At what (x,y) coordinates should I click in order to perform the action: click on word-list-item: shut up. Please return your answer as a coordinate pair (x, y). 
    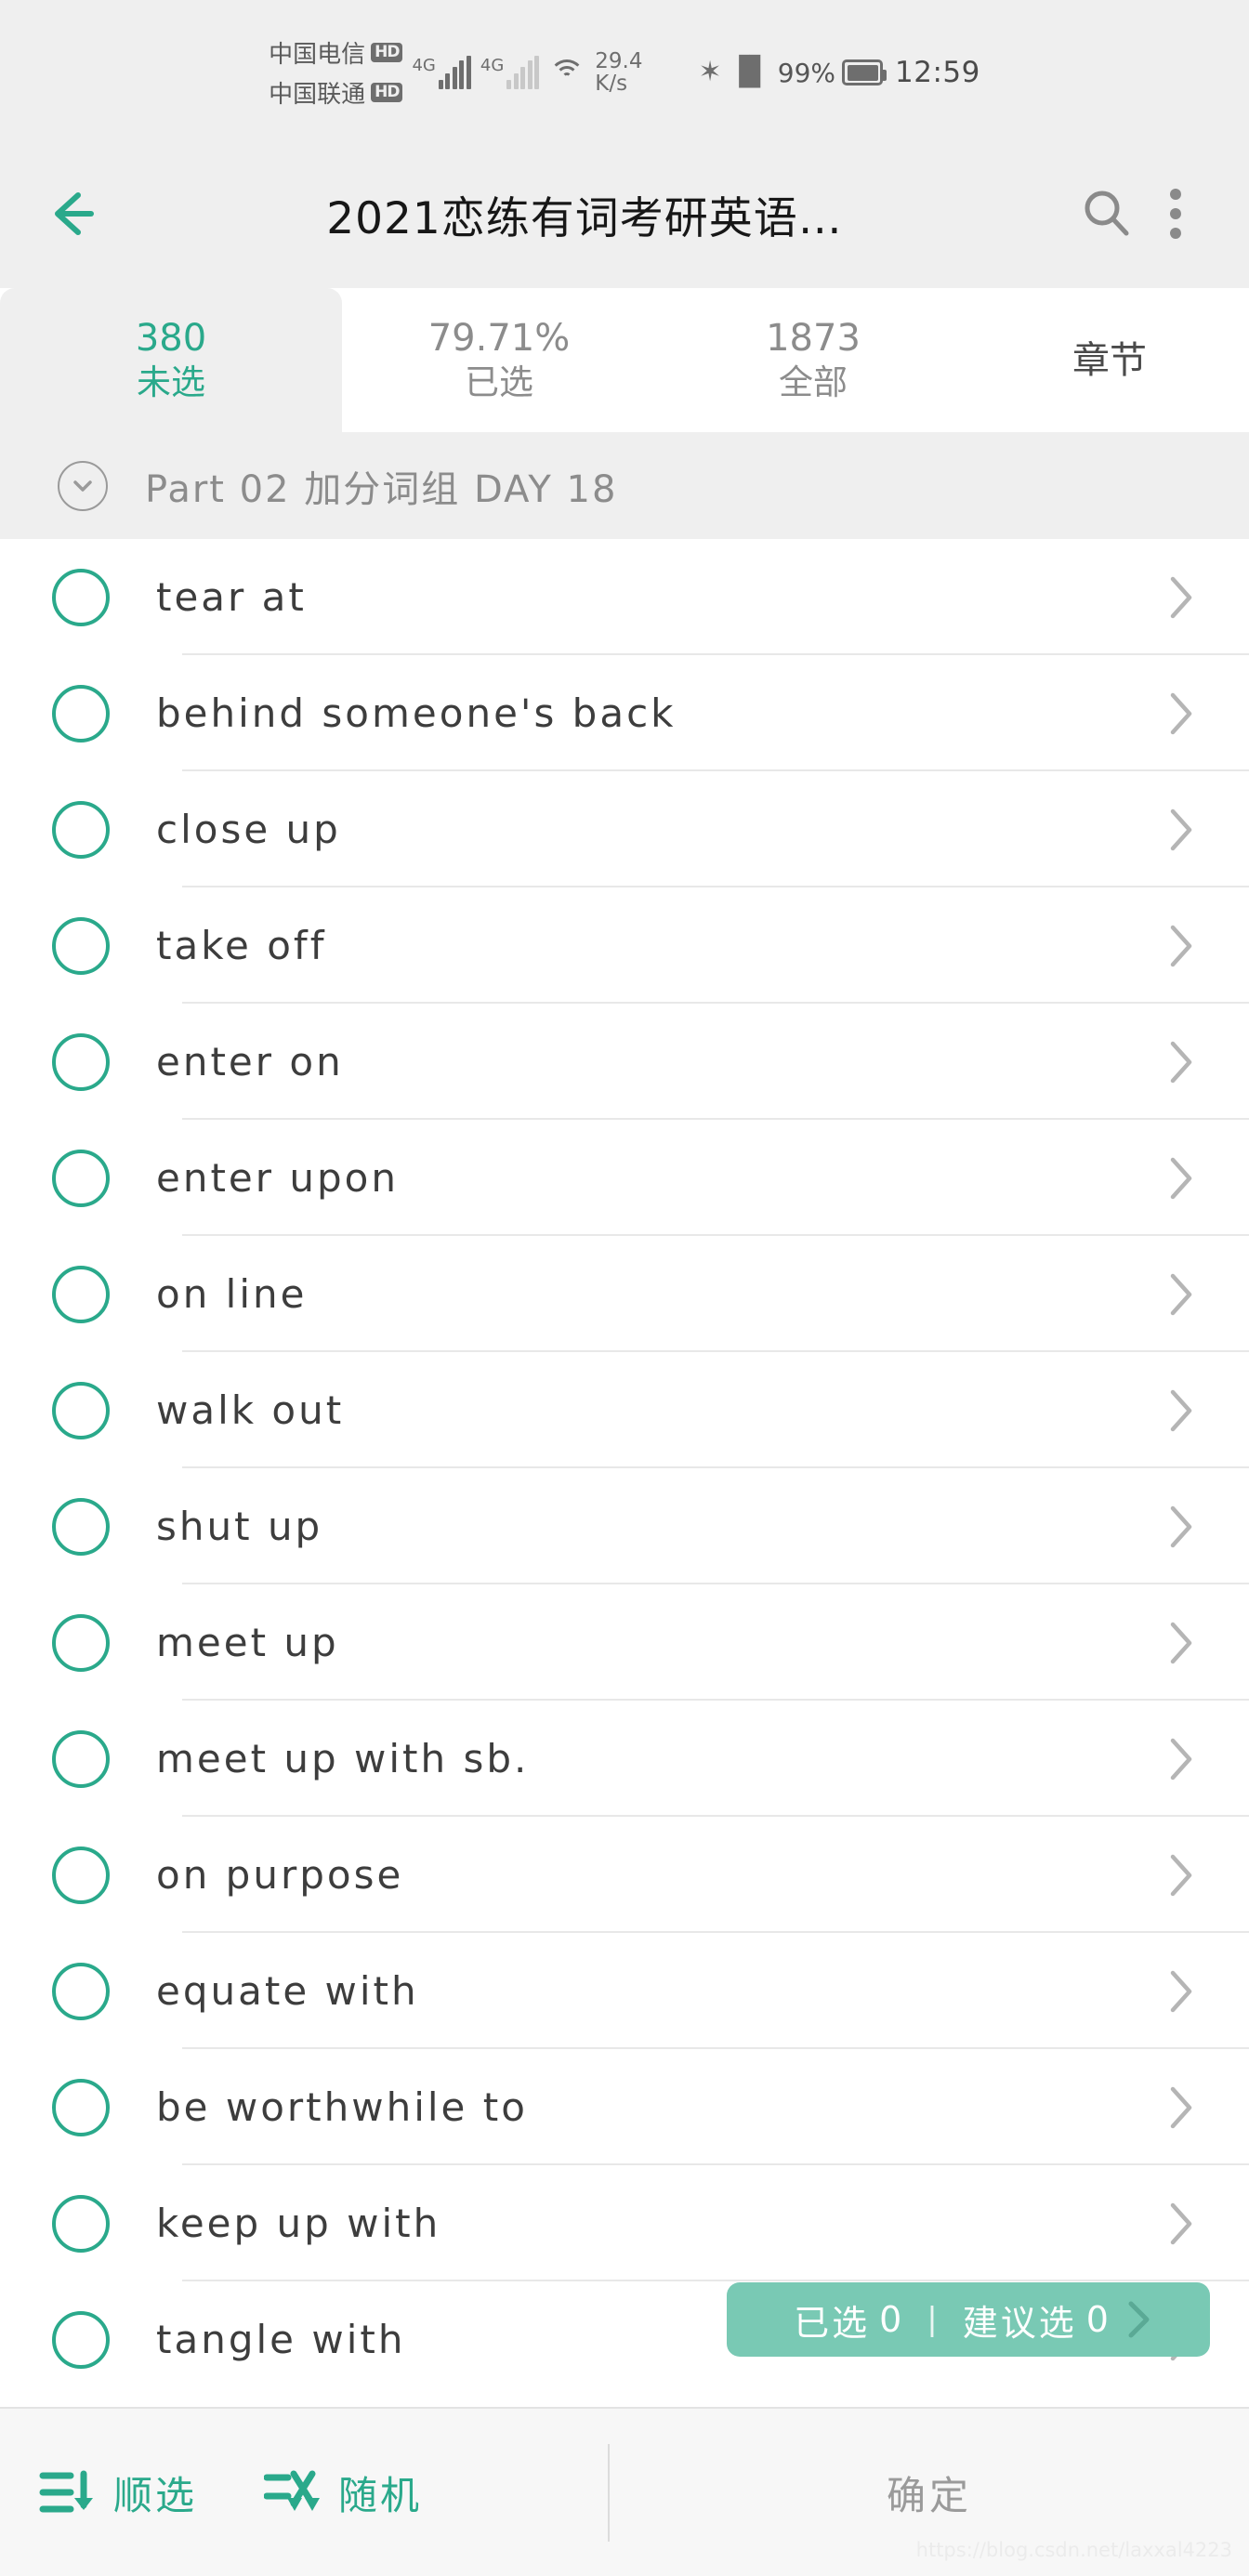
    Looking at the image, I should click on (624, 1526).